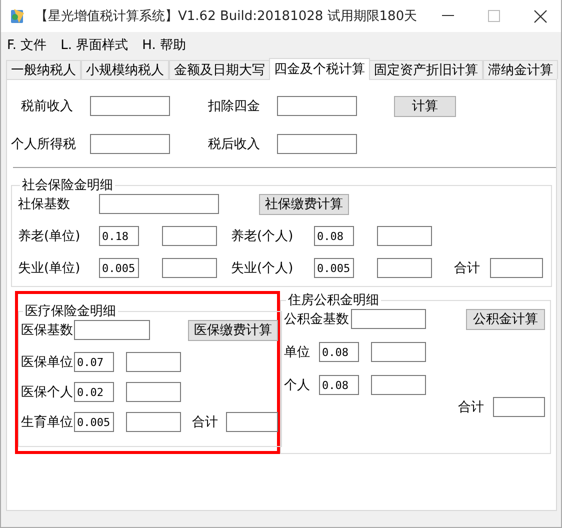 Image resolution: width=562 pixels, height=528 pixels. I want to click on tab: 固定资产折旧计算, so click(426, 69).